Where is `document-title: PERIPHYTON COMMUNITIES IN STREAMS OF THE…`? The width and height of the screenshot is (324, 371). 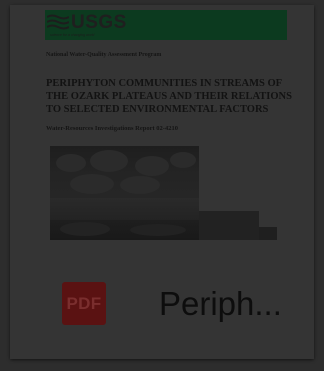
document-title: PERIPHYTON COMMUNITIES IN STREAMS OF THE… is located at coordinates (169, 96).